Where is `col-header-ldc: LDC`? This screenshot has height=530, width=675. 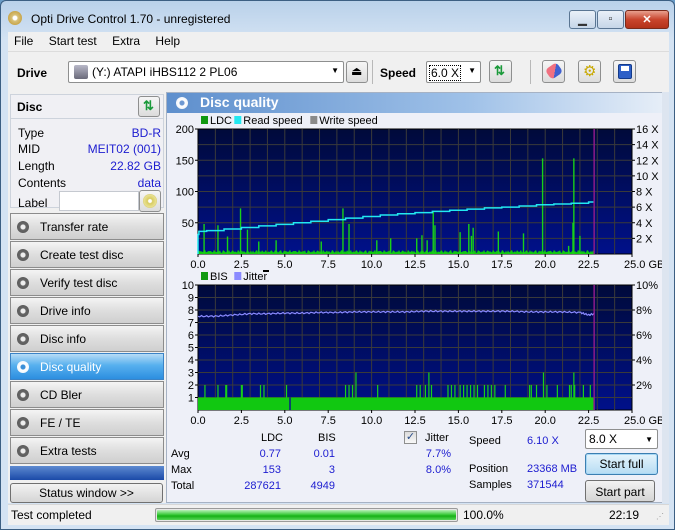
col-header-ldc: LDC is located at coordinates (272, 438).